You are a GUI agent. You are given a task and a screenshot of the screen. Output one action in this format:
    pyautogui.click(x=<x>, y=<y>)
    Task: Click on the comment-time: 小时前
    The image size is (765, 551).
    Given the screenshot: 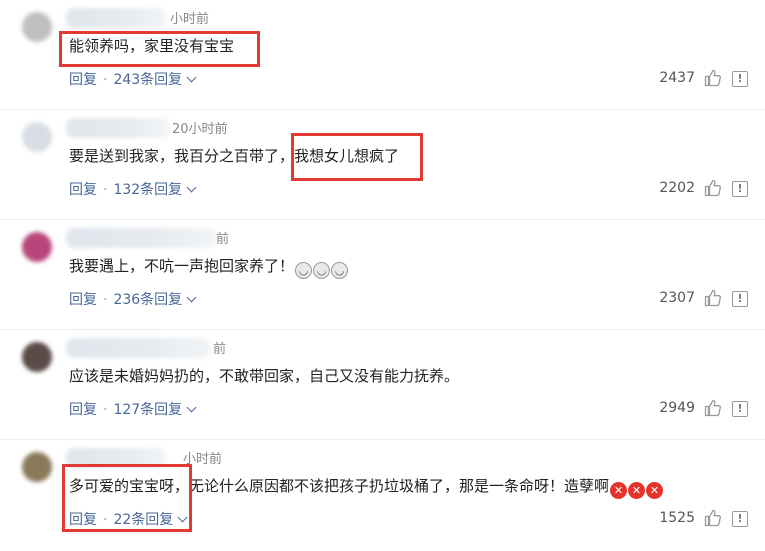 What is the action you would take?
    pyautogui.click(x=190, y=19)
    